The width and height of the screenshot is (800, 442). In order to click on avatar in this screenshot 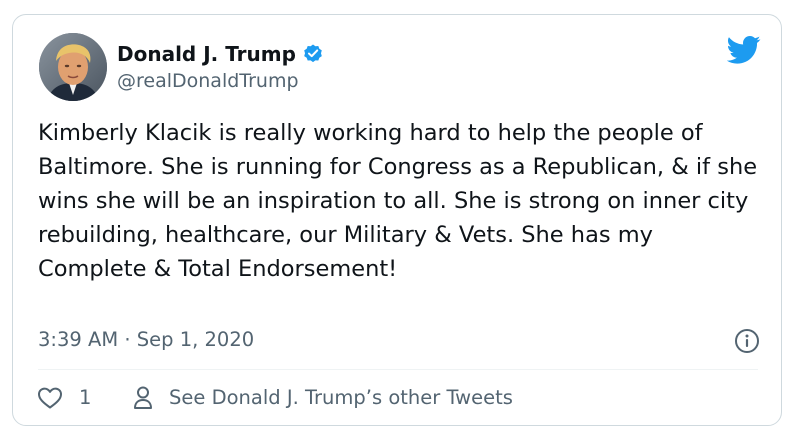, I will do `click(73, 67)`.